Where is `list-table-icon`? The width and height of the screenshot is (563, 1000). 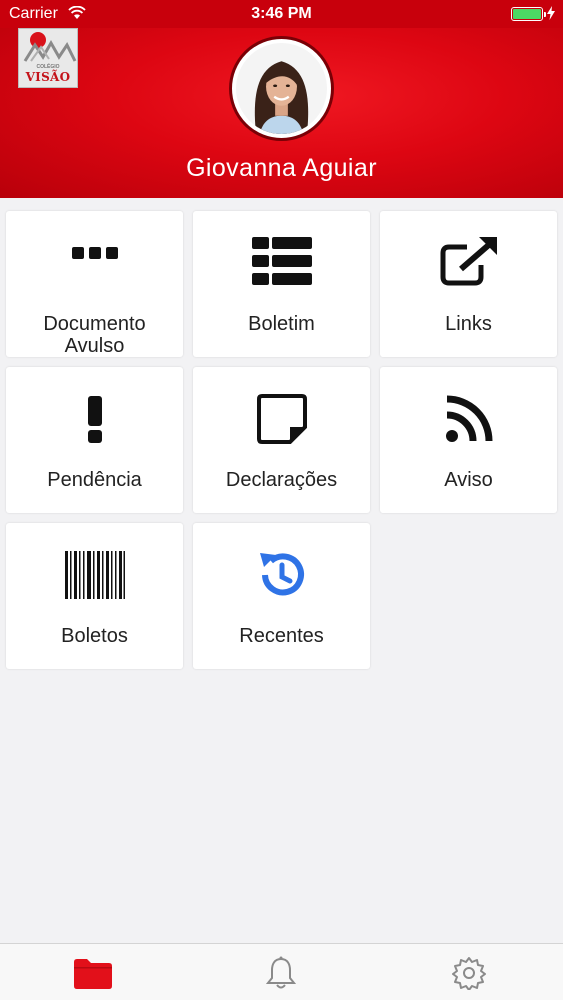 list-table-icon is located at coordinates (281, 261).